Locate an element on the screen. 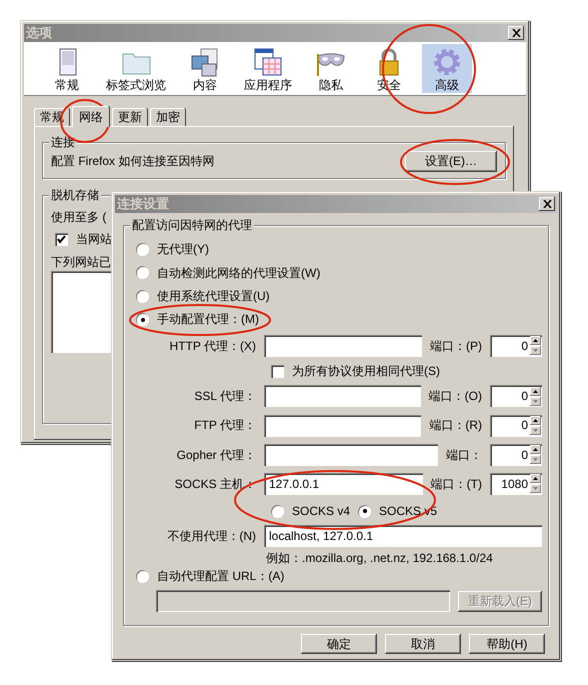 The image size is (588, 685). port-label: 端口：(O) is located at coordinates (455, 396).